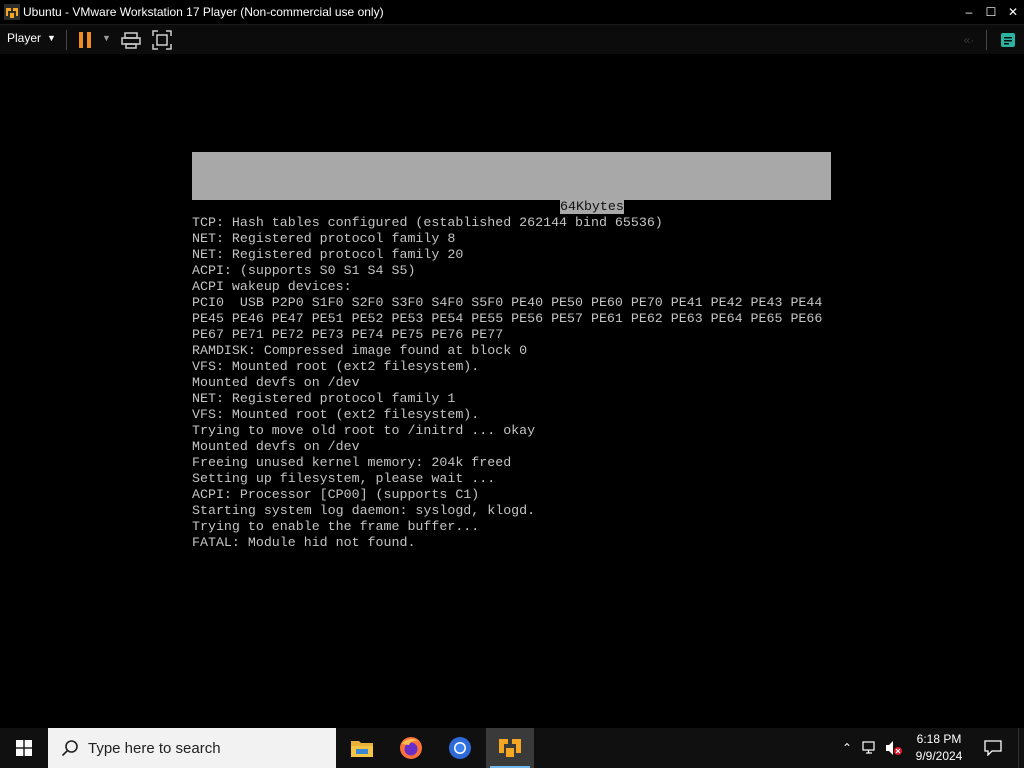 Image resolution: width=1024 pixels, height=768 pixels. Describe the element at coordinates (106, 38) in the screenshot. I see `pause-options-chevron-icon: ▼` at that location.